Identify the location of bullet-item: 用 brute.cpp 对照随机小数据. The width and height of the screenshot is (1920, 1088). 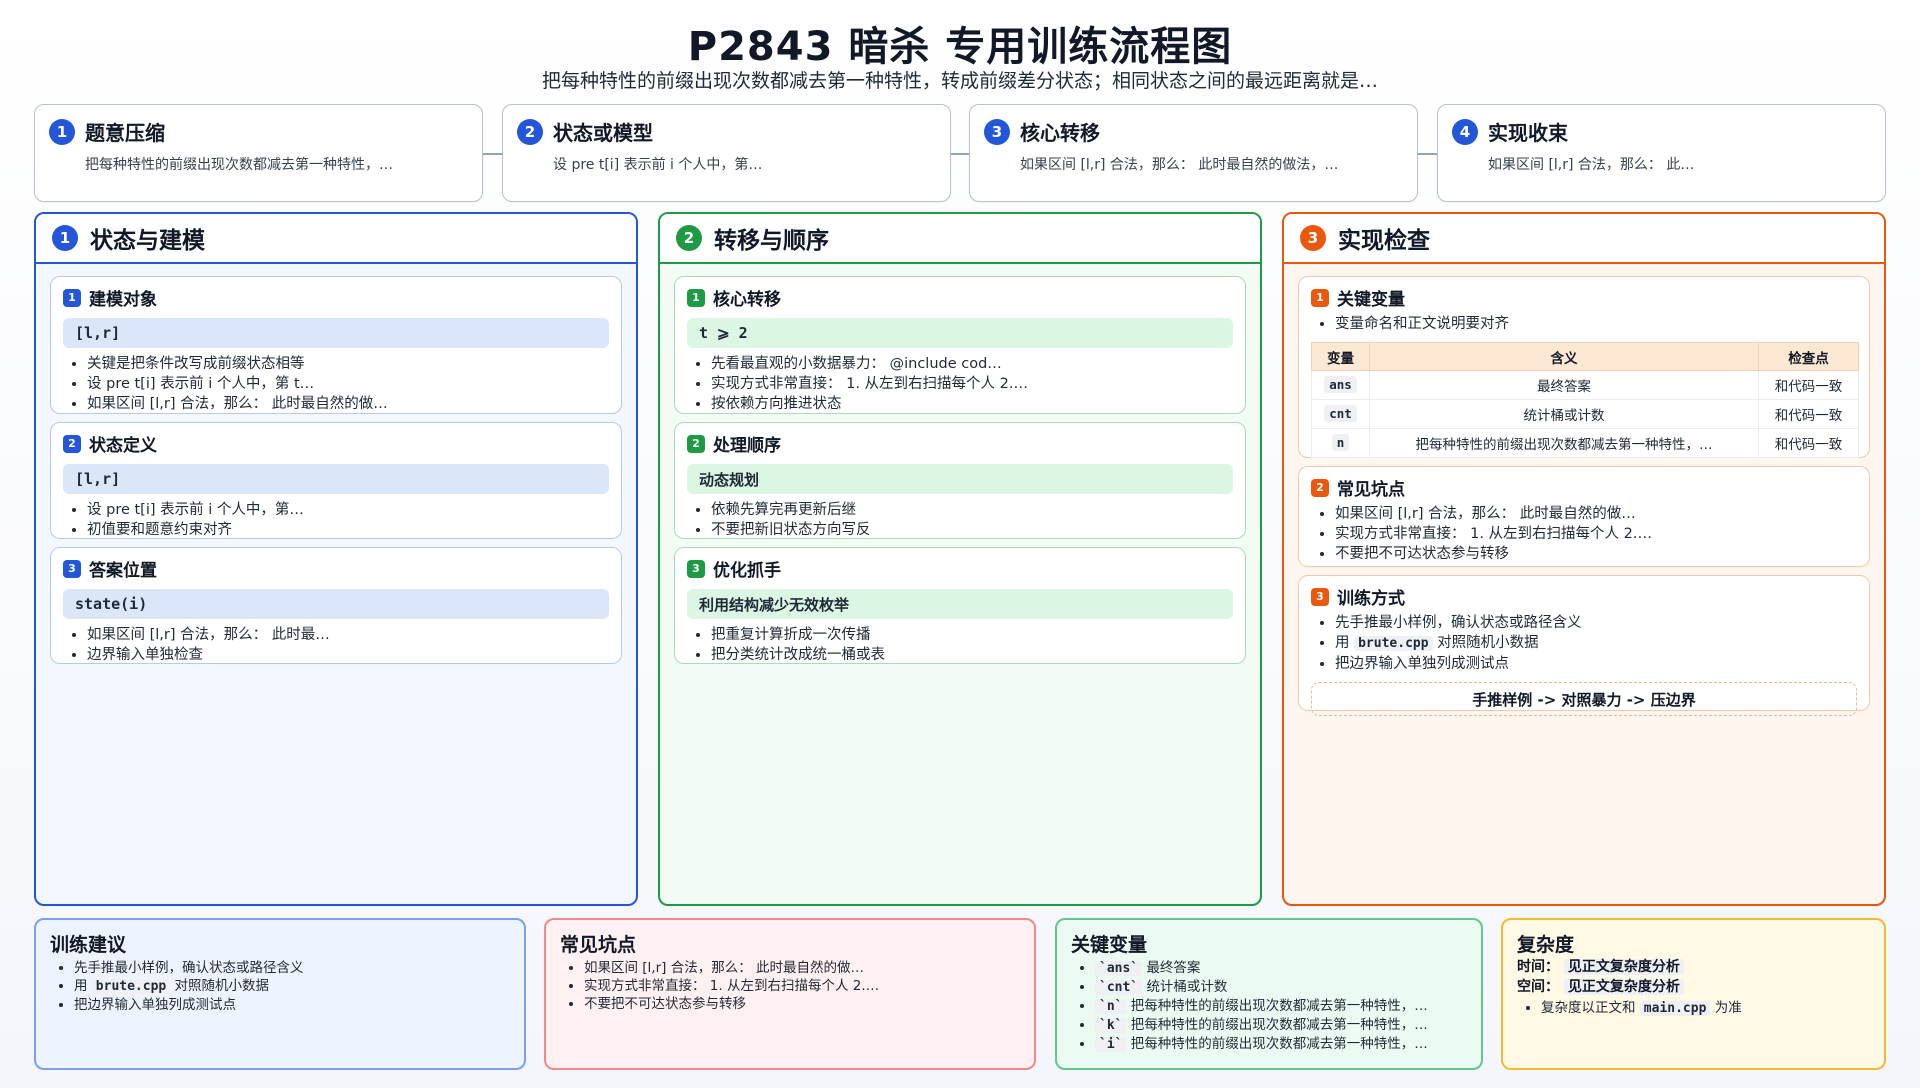
(292, 986).